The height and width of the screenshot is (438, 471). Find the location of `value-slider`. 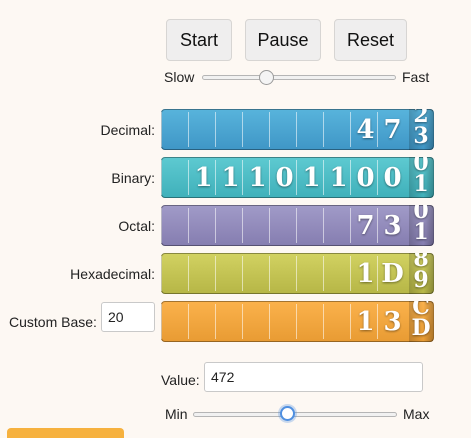

value-slider is located at coordinates (295, 414).